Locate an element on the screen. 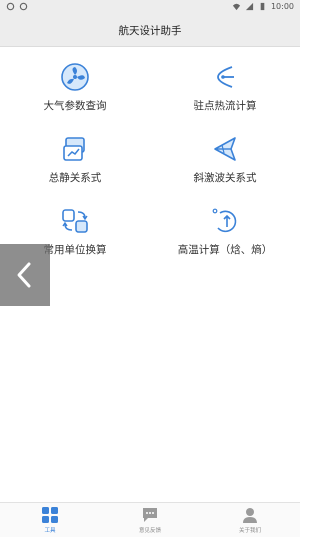 The width and height of the screenshot is (320, 537). page-title: 航天设计助手 is located at coordinates (150, 30).